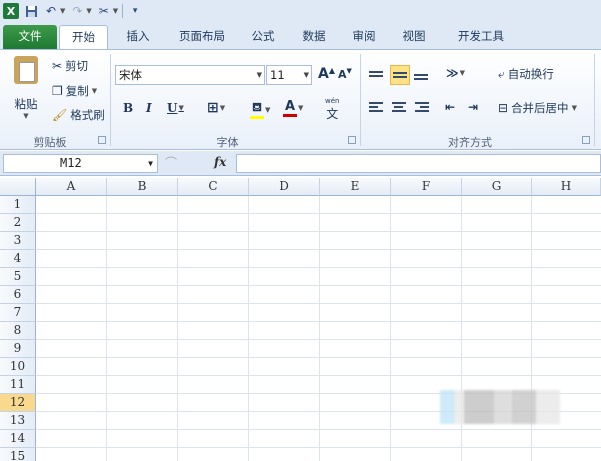 This screenshot has height=461, width=601. What do you see at coordinates (175, 108) in the screenshot?
I see `underline-button: U ▼` at bounding box center [175, 108].